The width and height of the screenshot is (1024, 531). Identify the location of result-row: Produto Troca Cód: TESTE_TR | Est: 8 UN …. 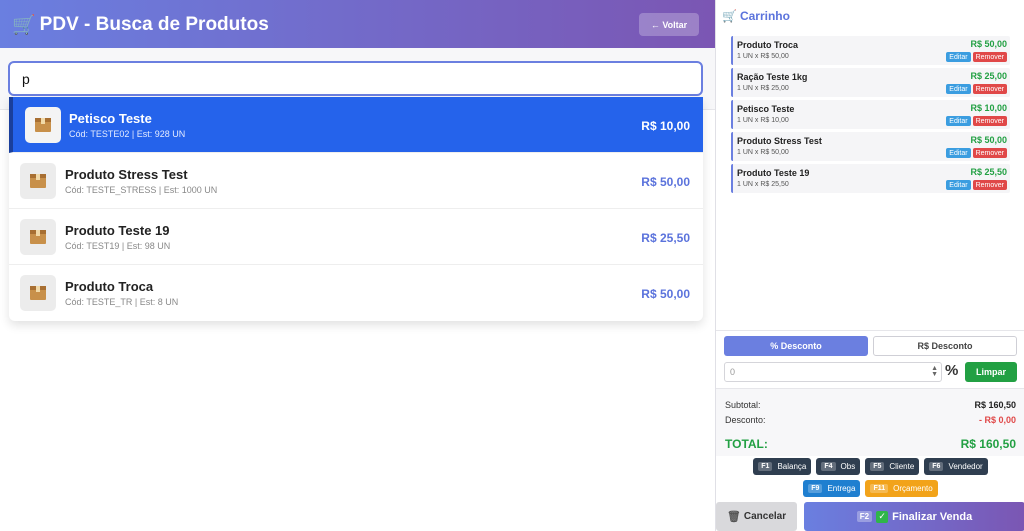
(356, 293).